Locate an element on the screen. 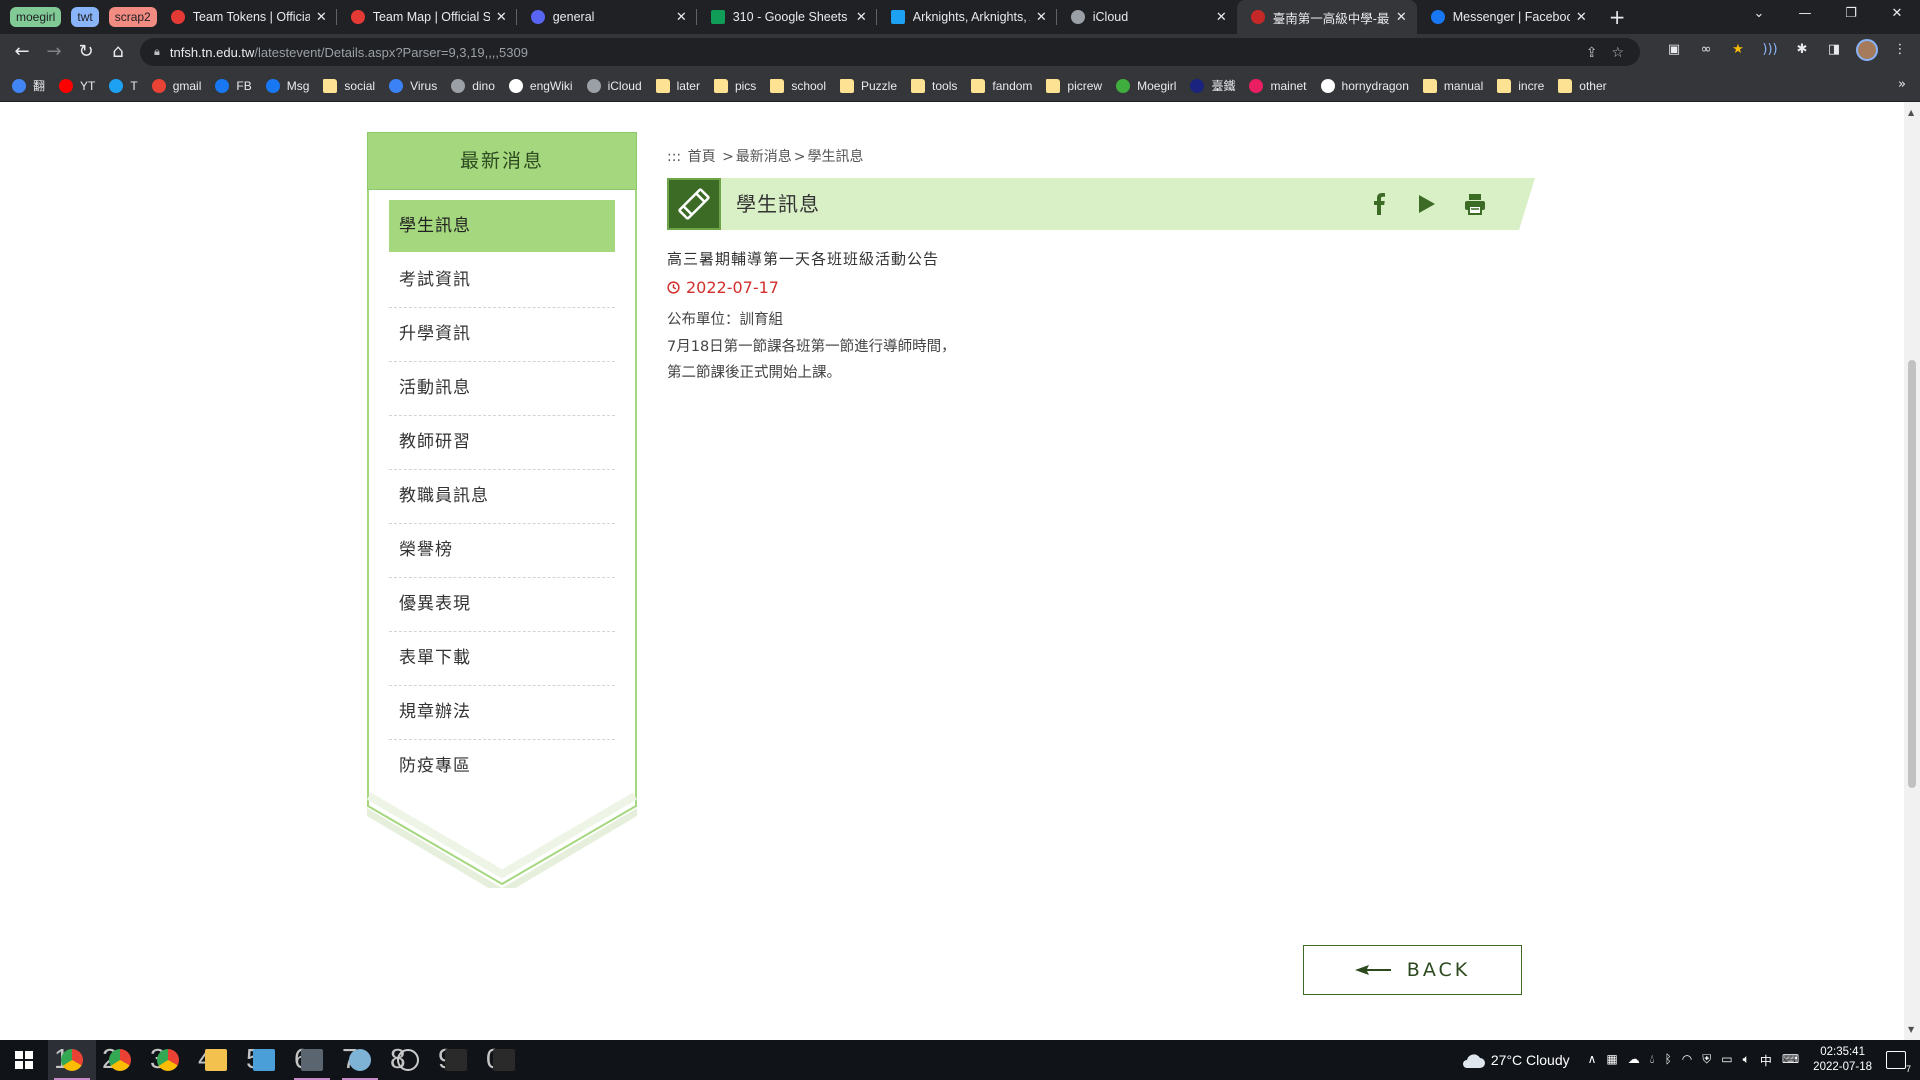  weather-widget: 27°C Cloudy is located at coordinates (1515, 1060).